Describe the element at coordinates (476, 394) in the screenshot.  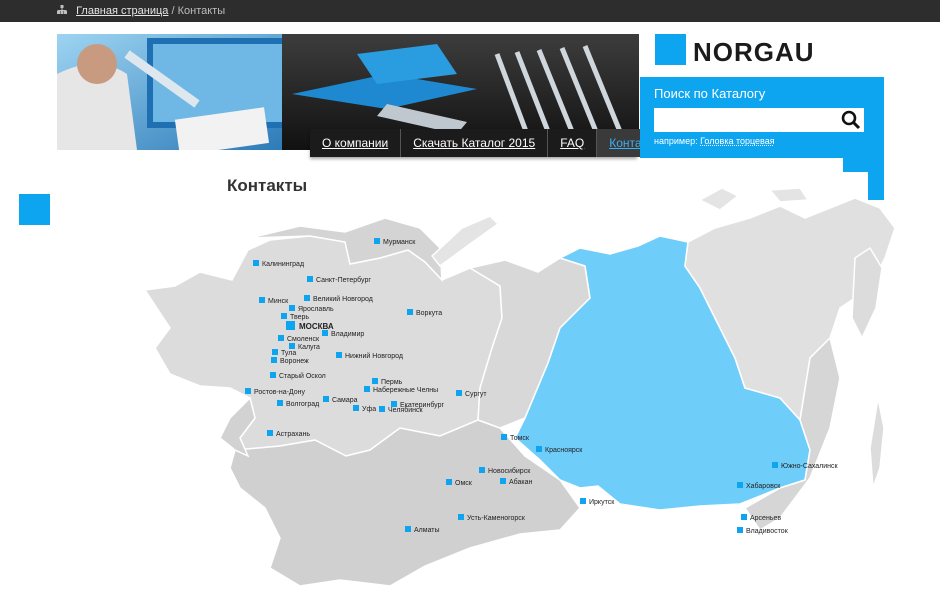
I see `city-label: Сургут` at that location.